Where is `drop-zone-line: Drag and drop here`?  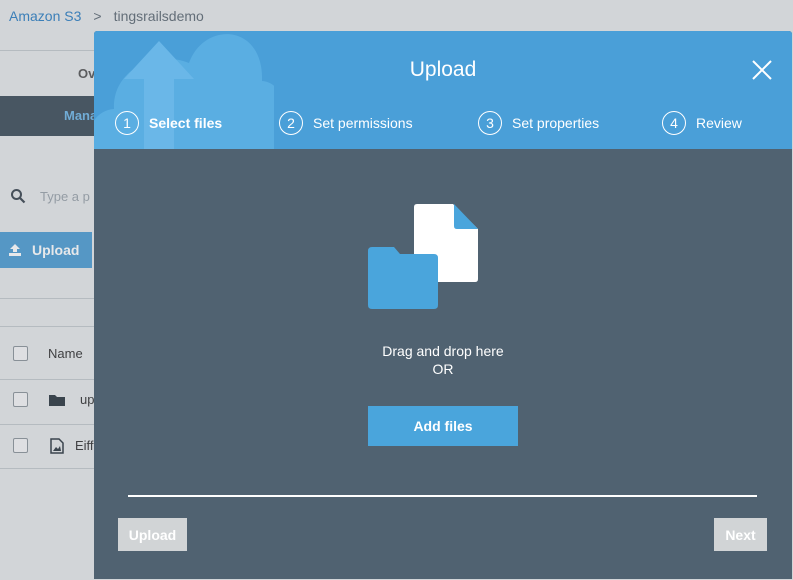
drop-zone-line: Drag and drop here is located at coordinates (443, 351).